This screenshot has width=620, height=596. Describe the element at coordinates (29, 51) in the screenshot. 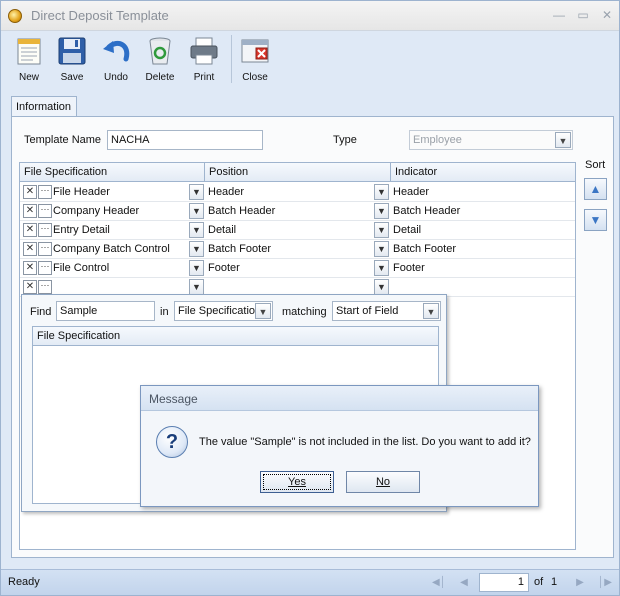

I see `new-document-icon` at that location.